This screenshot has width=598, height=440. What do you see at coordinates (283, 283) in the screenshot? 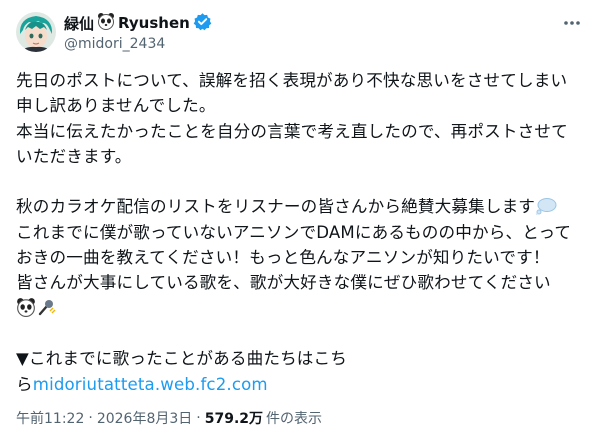
I see `post-line: 皆さんが大事にしている歌を、歌が大好きな僕にぜひ歌わせてください` at bounding box center [283, 283].